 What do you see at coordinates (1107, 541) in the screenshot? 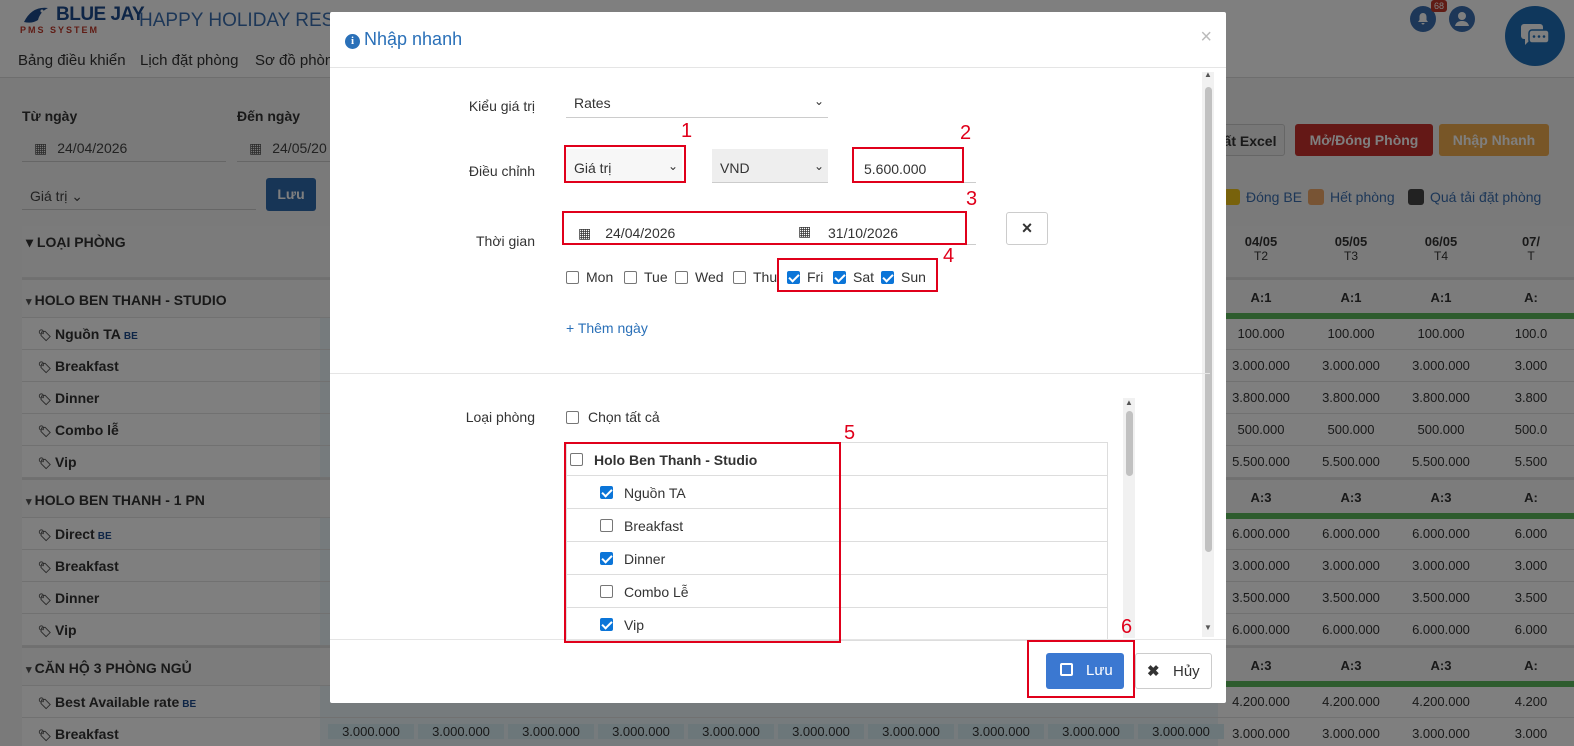
I see `list-right-border` at bounding box center [1107, 541].